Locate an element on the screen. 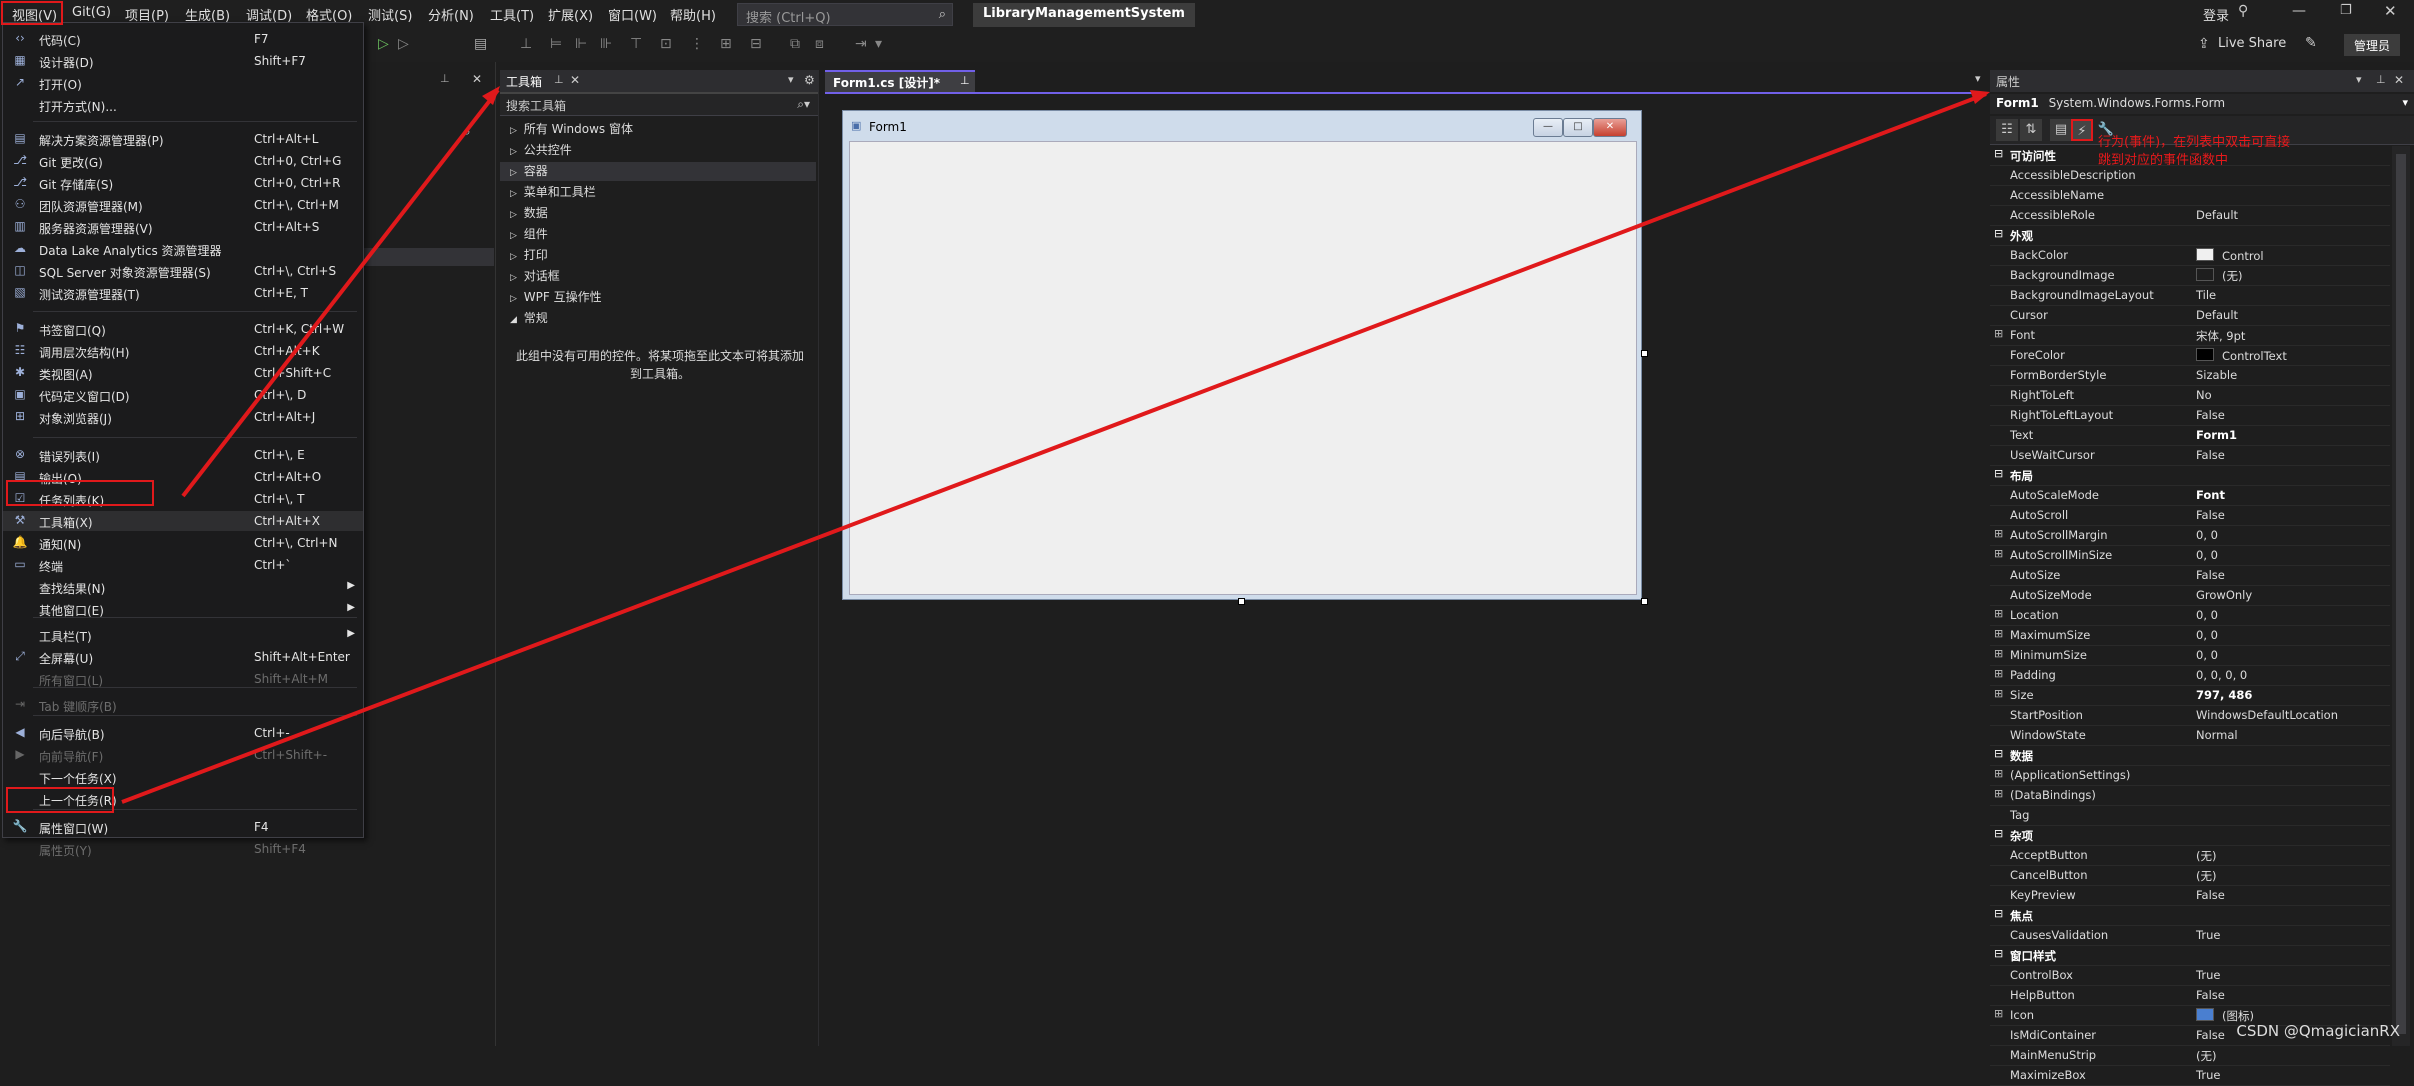 The height and width of the screenshot is (1086, 2414). view-menu-item: ⎇ Git 更改(G) Ctrl+0, Ctrl+G is located at coordinates (183, 161).